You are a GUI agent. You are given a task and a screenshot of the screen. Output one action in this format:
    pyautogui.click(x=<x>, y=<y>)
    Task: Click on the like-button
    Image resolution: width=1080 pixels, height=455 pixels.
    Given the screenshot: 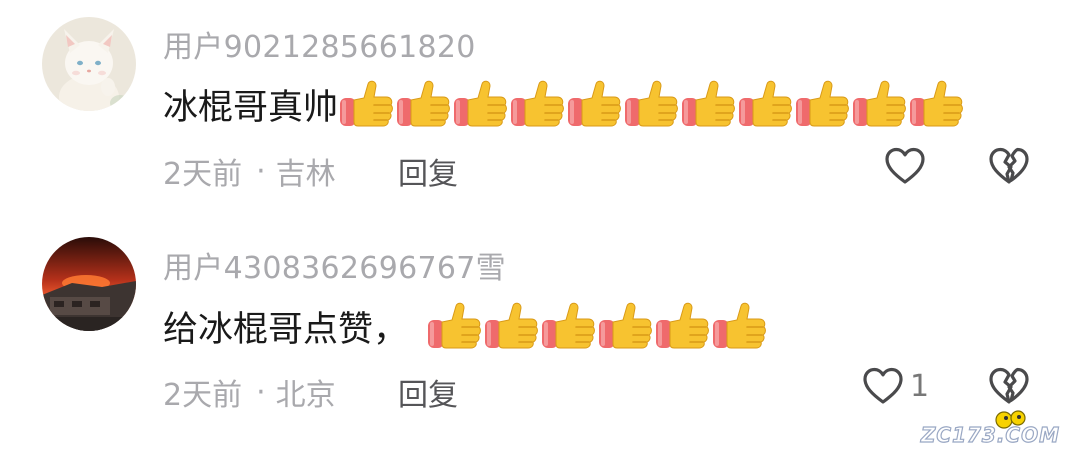 What is the action you would take?
    pyautogui.click(x=908, y=166)
    